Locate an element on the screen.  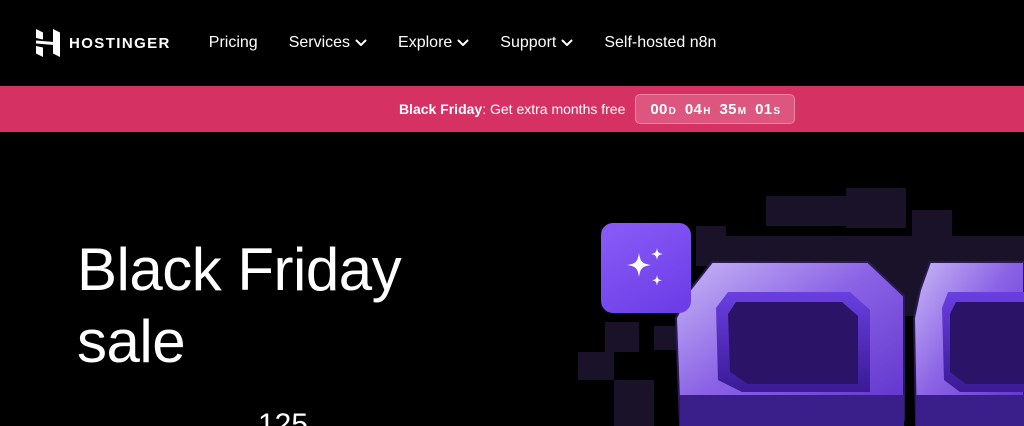
sparkle-badge is located at coordinates (646, 268).